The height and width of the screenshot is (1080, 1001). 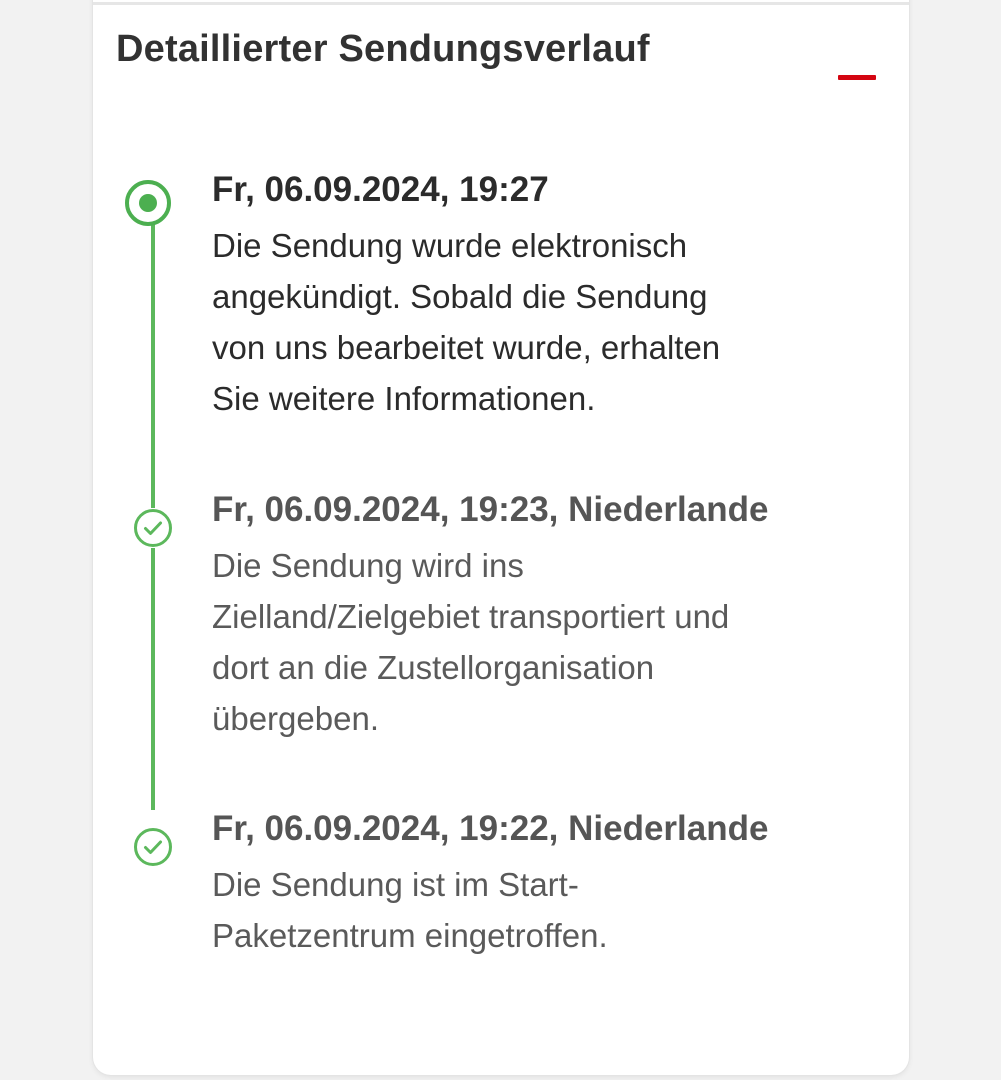 What do you see at coordinates (857, 77) in the screenshot?
I see `minus-icon` at bounding box center [857, 77].